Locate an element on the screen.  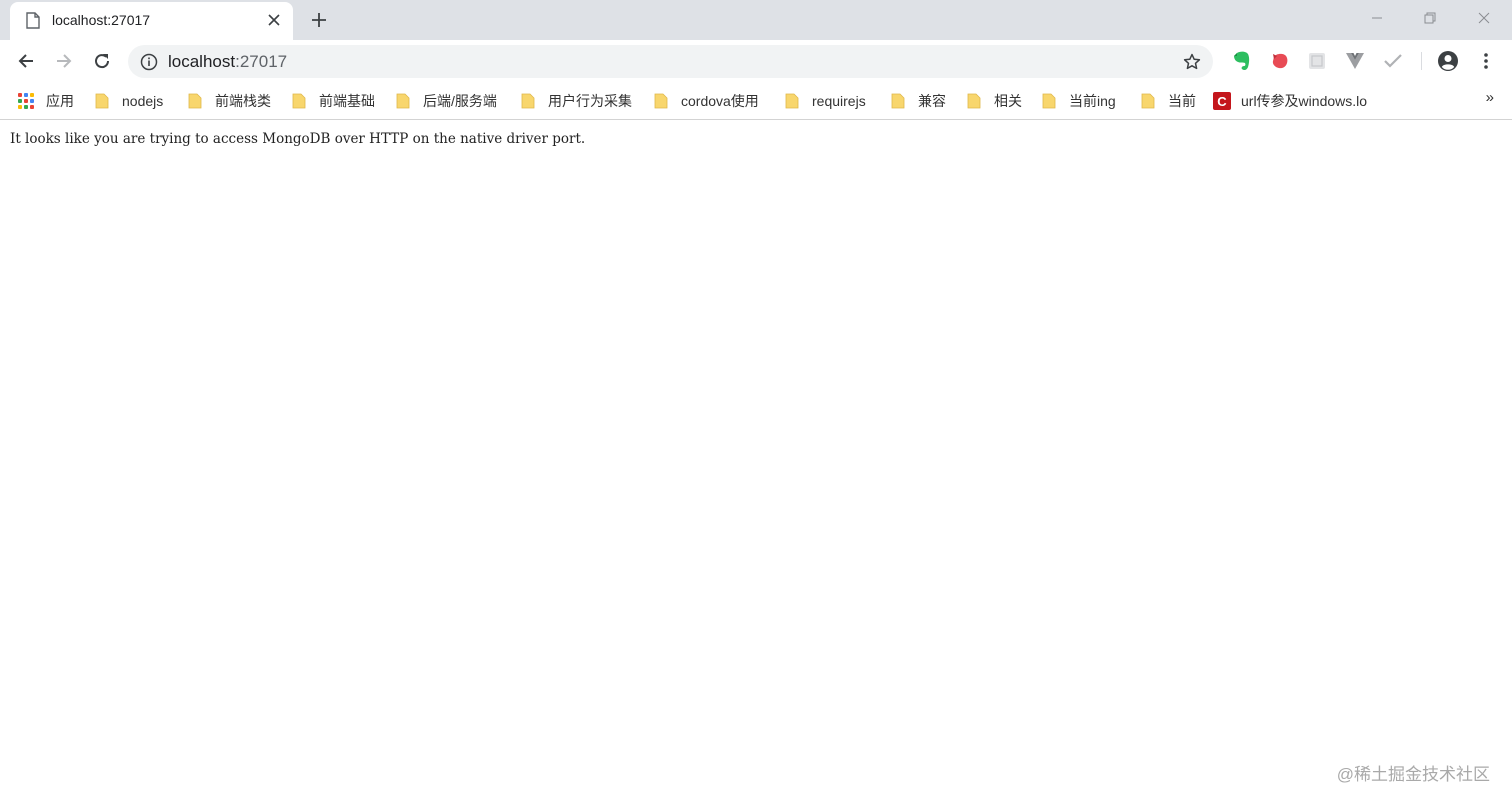
forward-button is located at coordinates (64, 61).